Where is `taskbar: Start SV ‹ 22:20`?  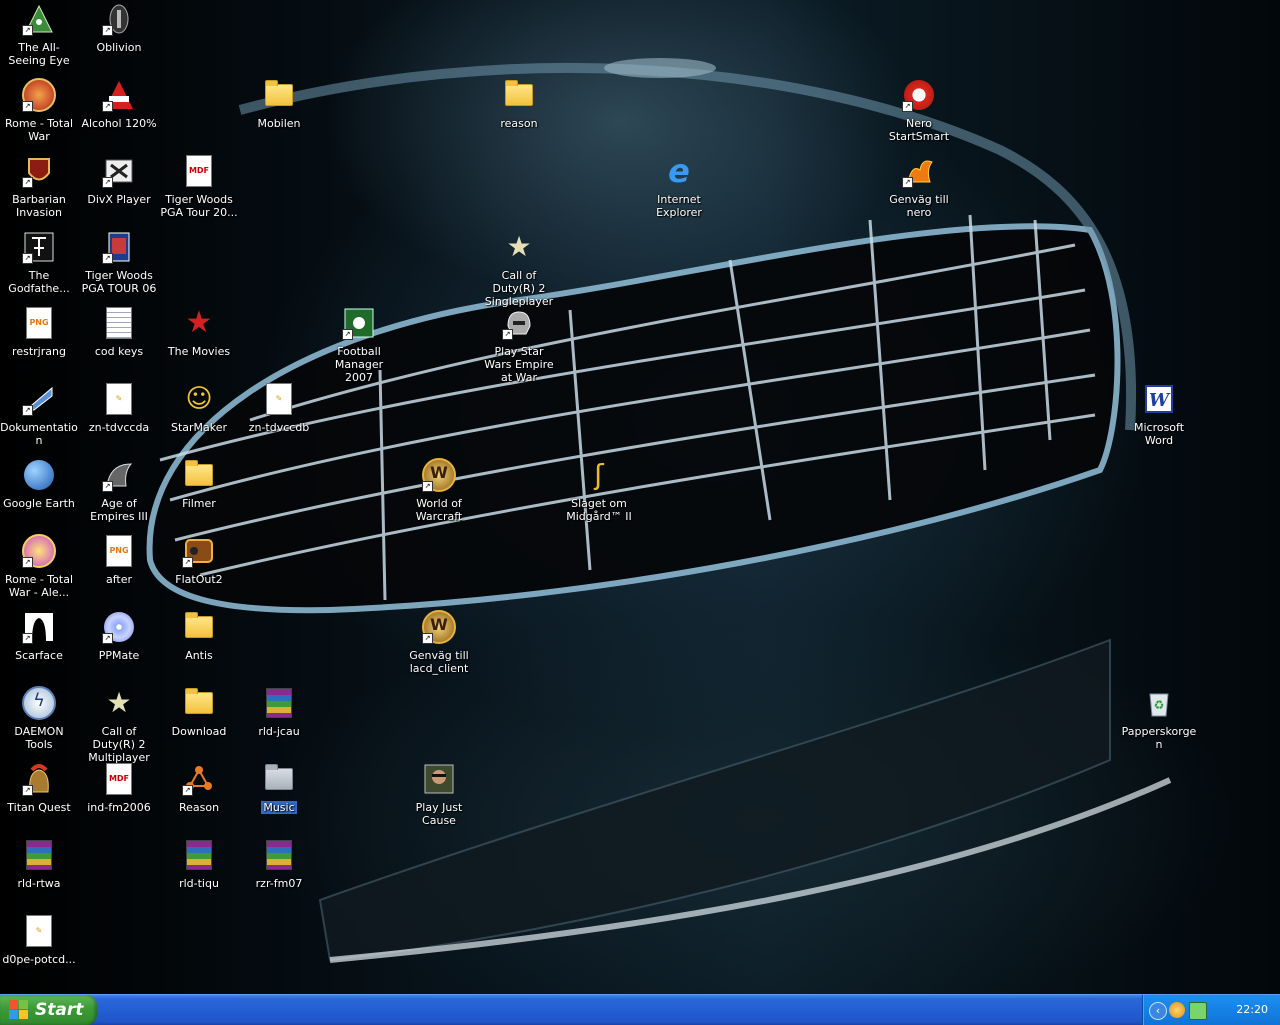 taskbar: Start SV ‹ 22:20 is located at coordinates (640, 1009).